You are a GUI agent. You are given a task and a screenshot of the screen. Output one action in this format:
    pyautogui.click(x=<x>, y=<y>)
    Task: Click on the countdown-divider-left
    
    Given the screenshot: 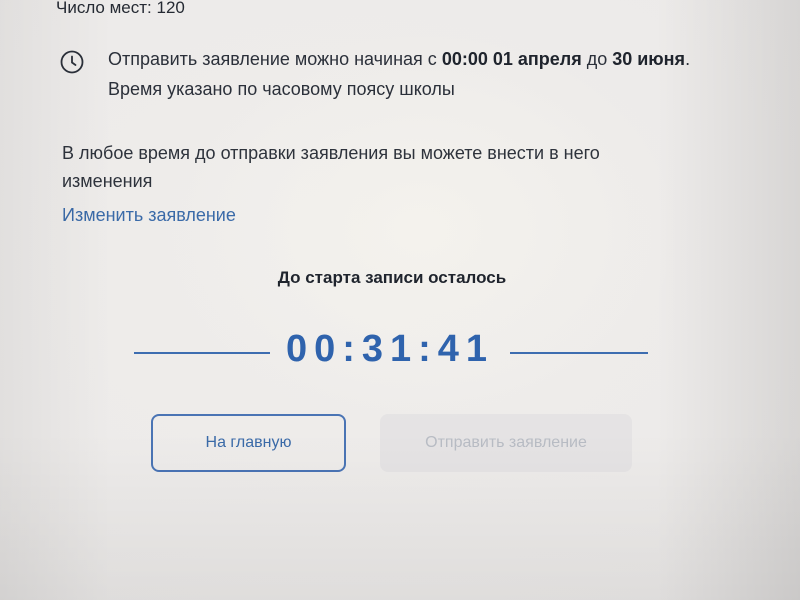 What is the action you would take?
    pyautogui.click(x=202, y=353)
    